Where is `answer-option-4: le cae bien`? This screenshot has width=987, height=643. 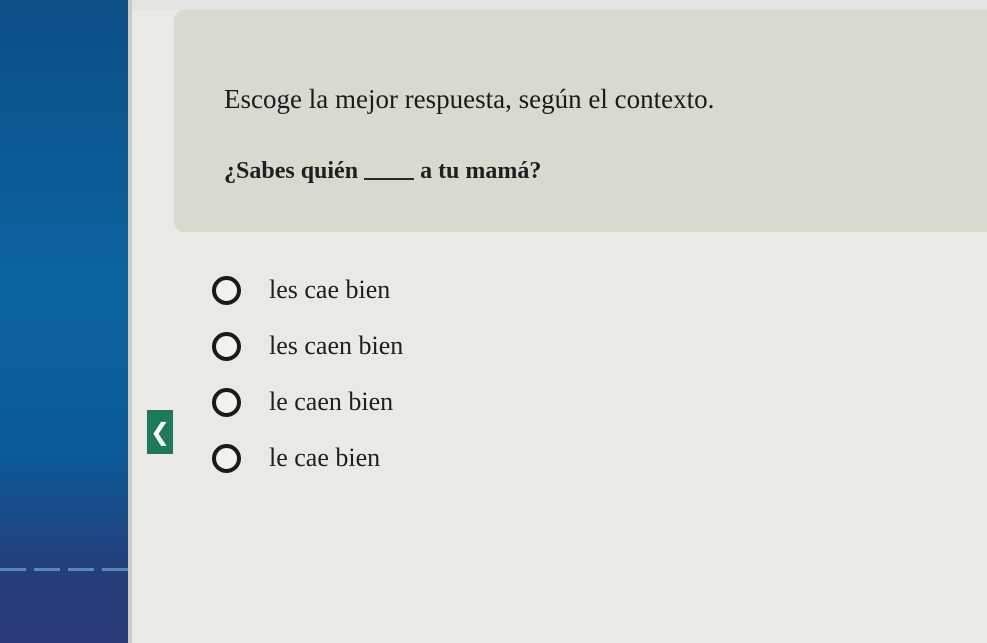
answer-option-4: le cae bien is located at coordinates (307, 458).